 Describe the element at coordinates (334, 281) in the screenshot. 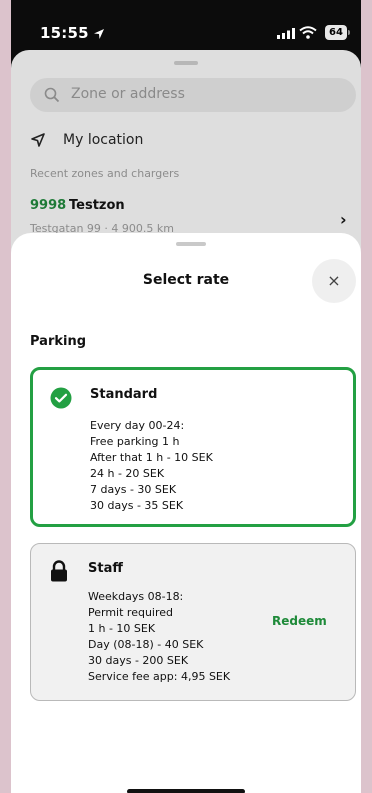

I see `close-button: ×` at that location.